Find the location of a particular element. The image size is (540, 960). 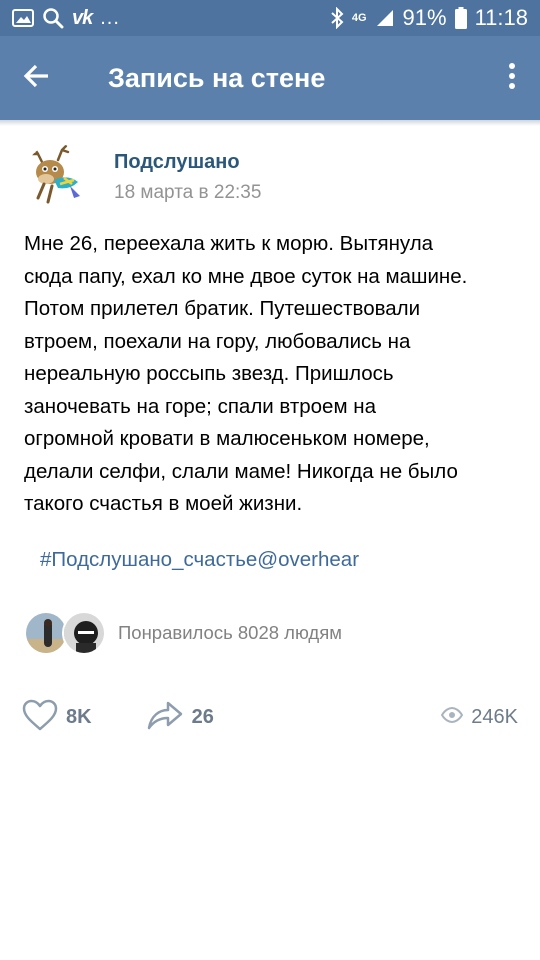

hashtag-link: #Подслушано_счастье@overhear is located at coordinates (199, 560).